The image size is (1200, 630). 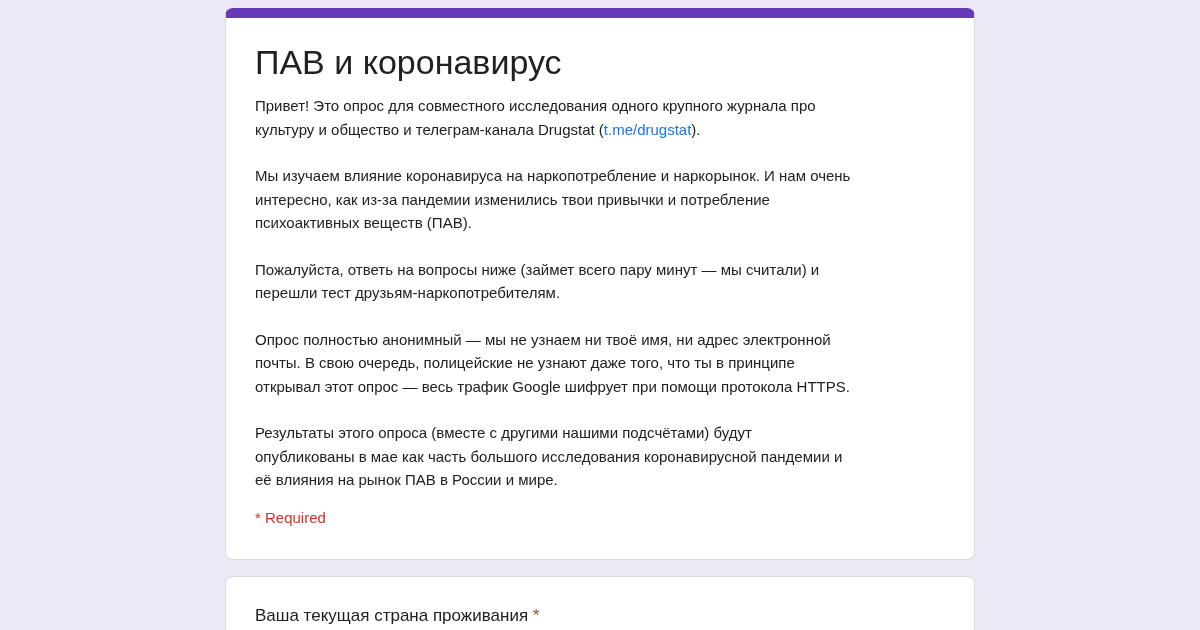 What do you see at coordinates (536, 118) in the screenshot?
I see `description-paragraph: Привет! Это опрос для совместного исследования одного крупного журнала про культуру и общество и телеграм-канала Drugstat (t.me/drugstat).` at bounding box center [536, 118].